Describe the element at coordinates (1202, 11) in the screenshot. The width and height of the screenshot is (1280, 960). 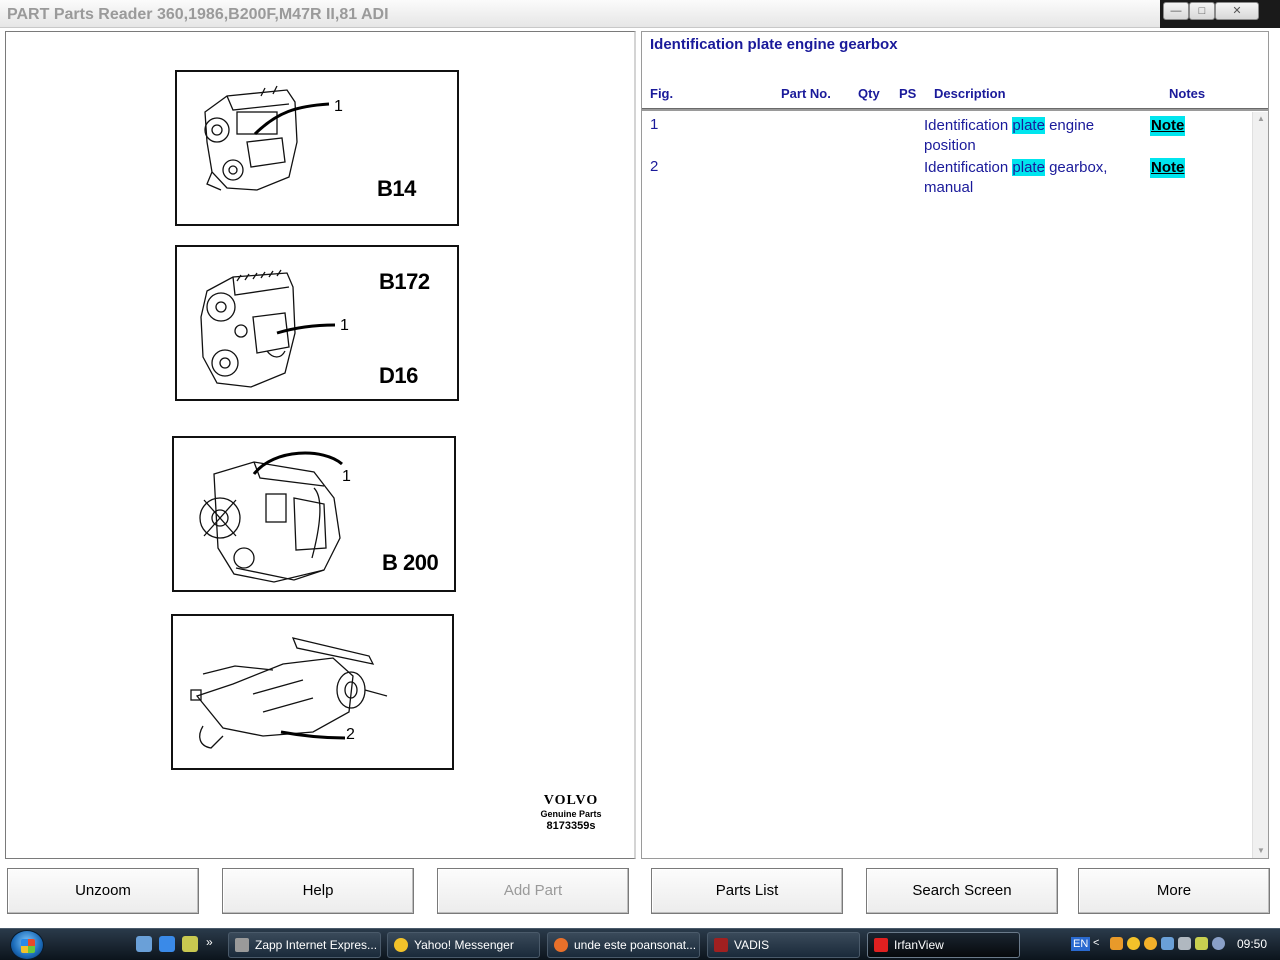
I see `maximize-icon: □` at that location.